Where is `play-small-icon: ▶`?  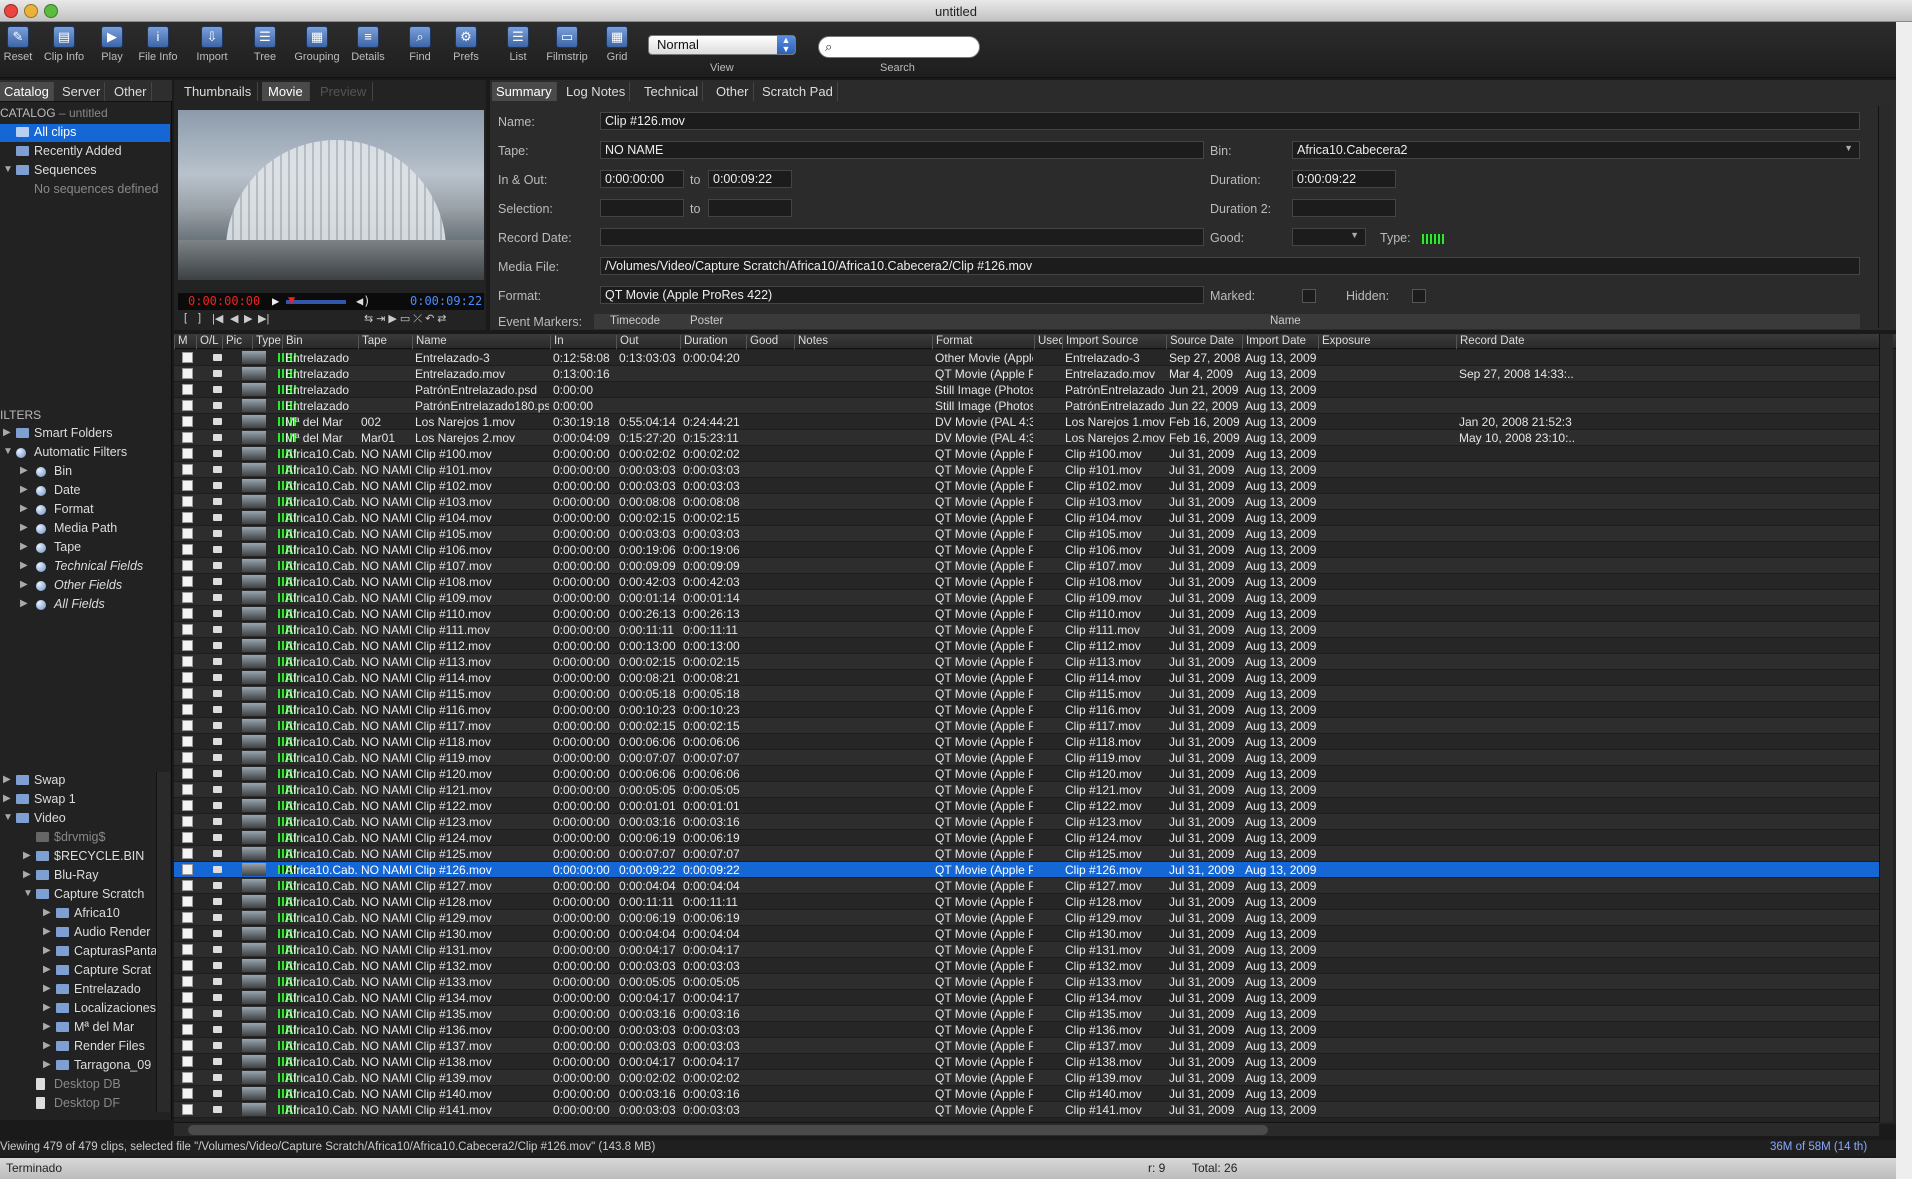 play-small-icon: ▶ is located at coordinates (275, 301).